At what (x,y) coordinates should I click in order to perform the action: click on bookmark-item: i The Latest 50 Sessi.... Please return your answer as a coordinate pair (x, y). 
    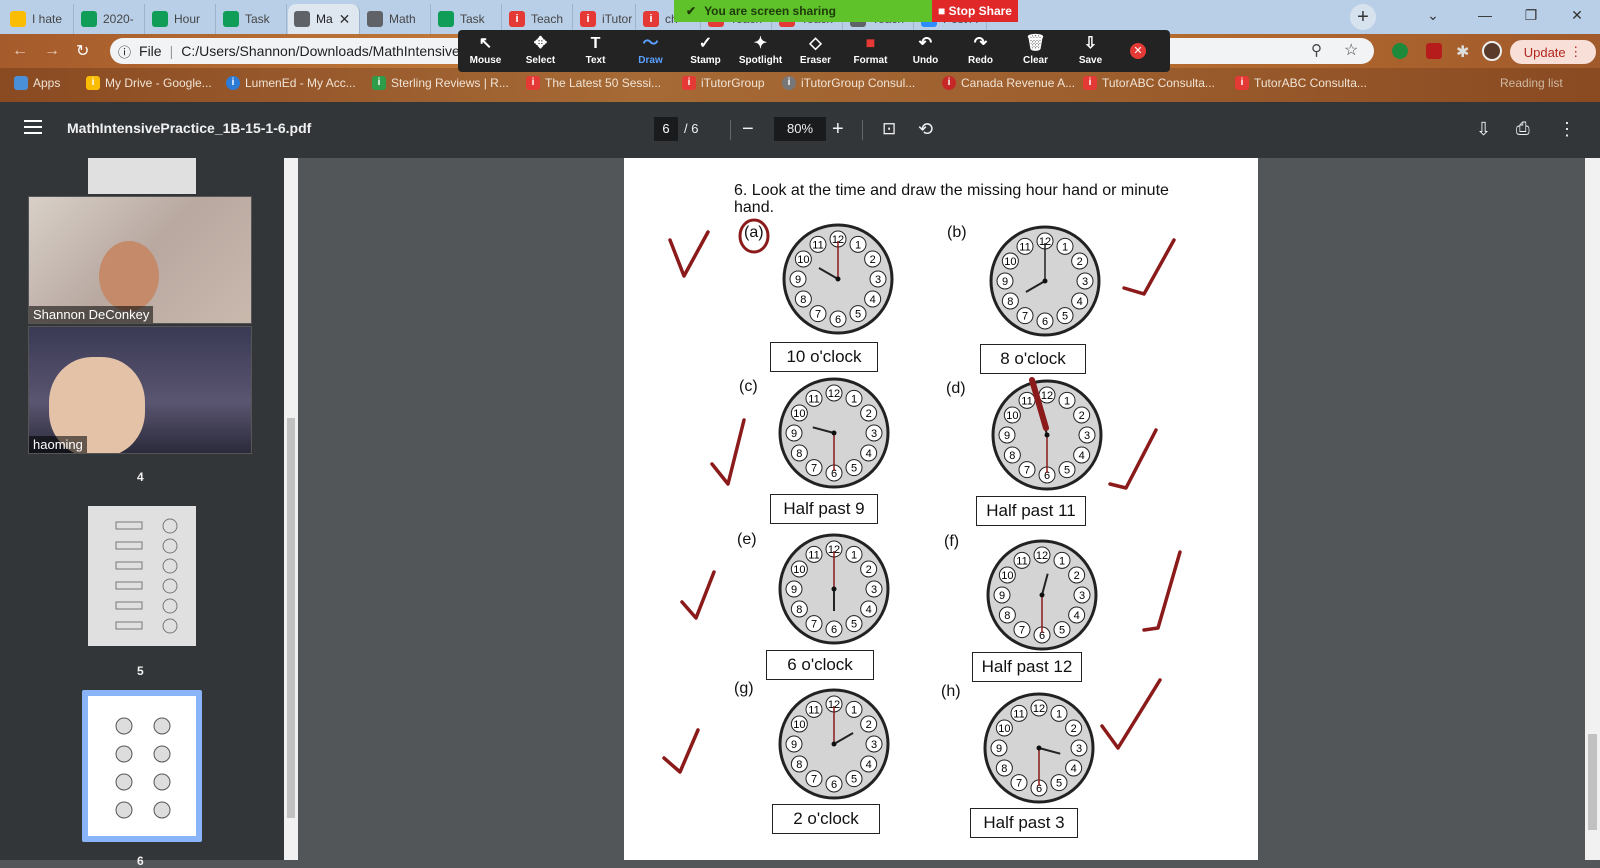
    Looking at the image, I should click on (593, 83).